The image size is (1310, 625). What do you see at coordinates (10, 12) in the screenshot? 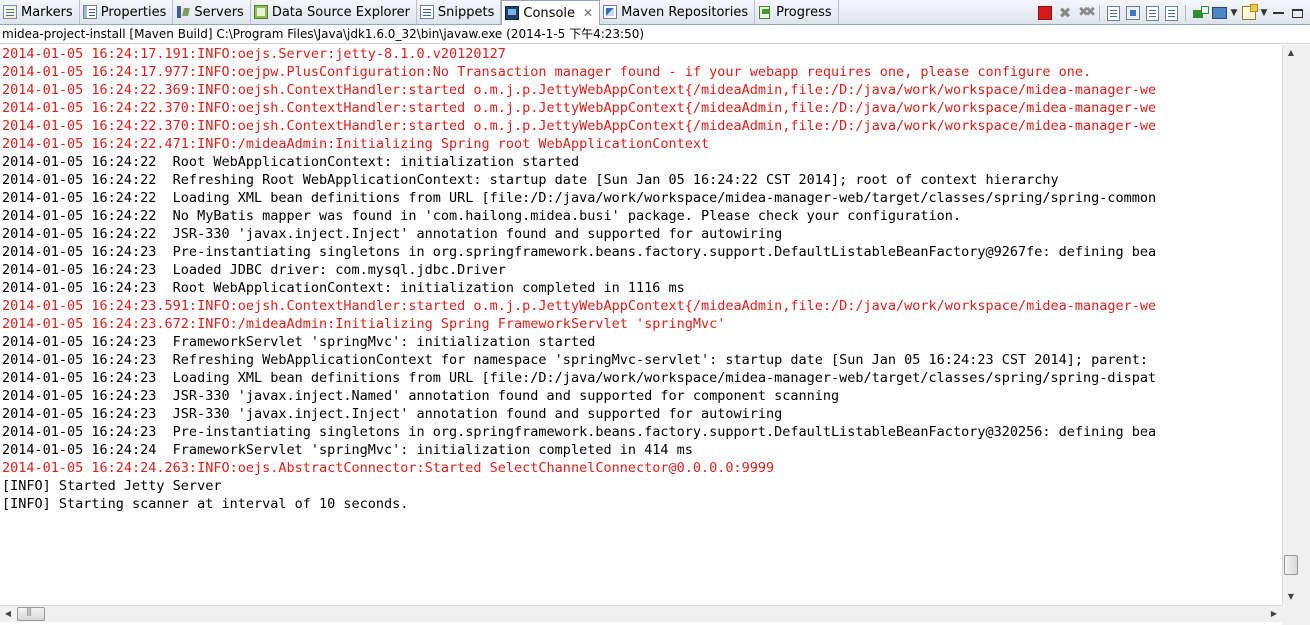
I see `markers-icon` at bounding box center [10, 12].